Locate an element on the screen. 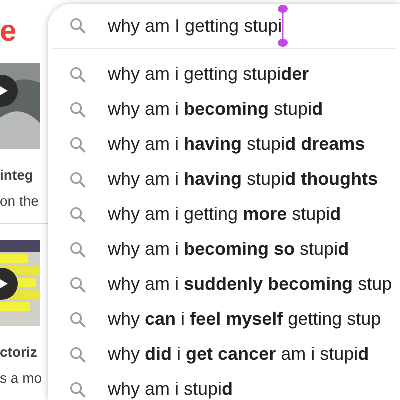  suggestion-item: why am i stupid is located at coordinates (224, 386).